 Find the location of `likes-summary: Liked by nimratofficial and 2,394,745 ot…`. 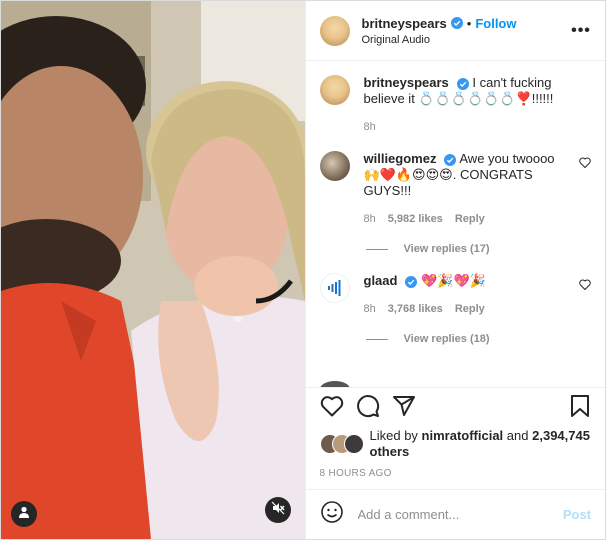

likes-summary: Liked by nimratofficial and 2,394,745 ot… is located at coordinates (455, 444).